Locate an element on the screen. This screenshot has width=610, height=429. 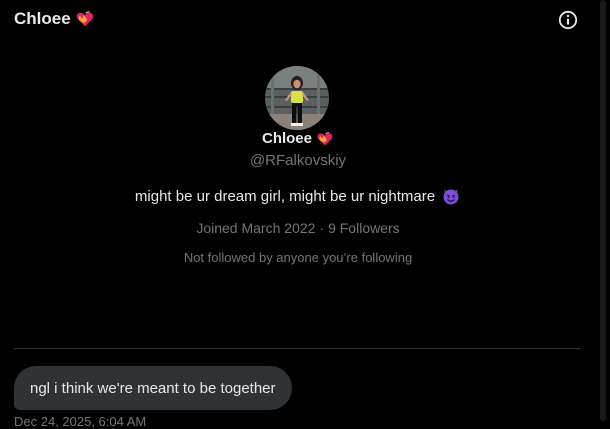
header-title: Chloee is located at coordinates (54, 19).